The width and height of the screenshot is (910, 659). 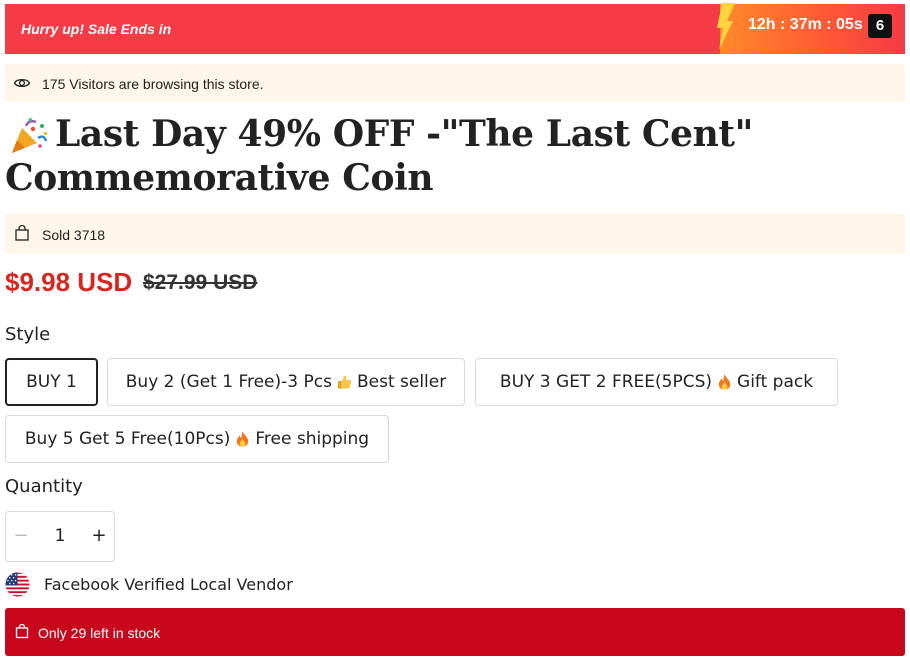 I want to click on style-option-tag: Free shipping, so click(x=312, y=439).